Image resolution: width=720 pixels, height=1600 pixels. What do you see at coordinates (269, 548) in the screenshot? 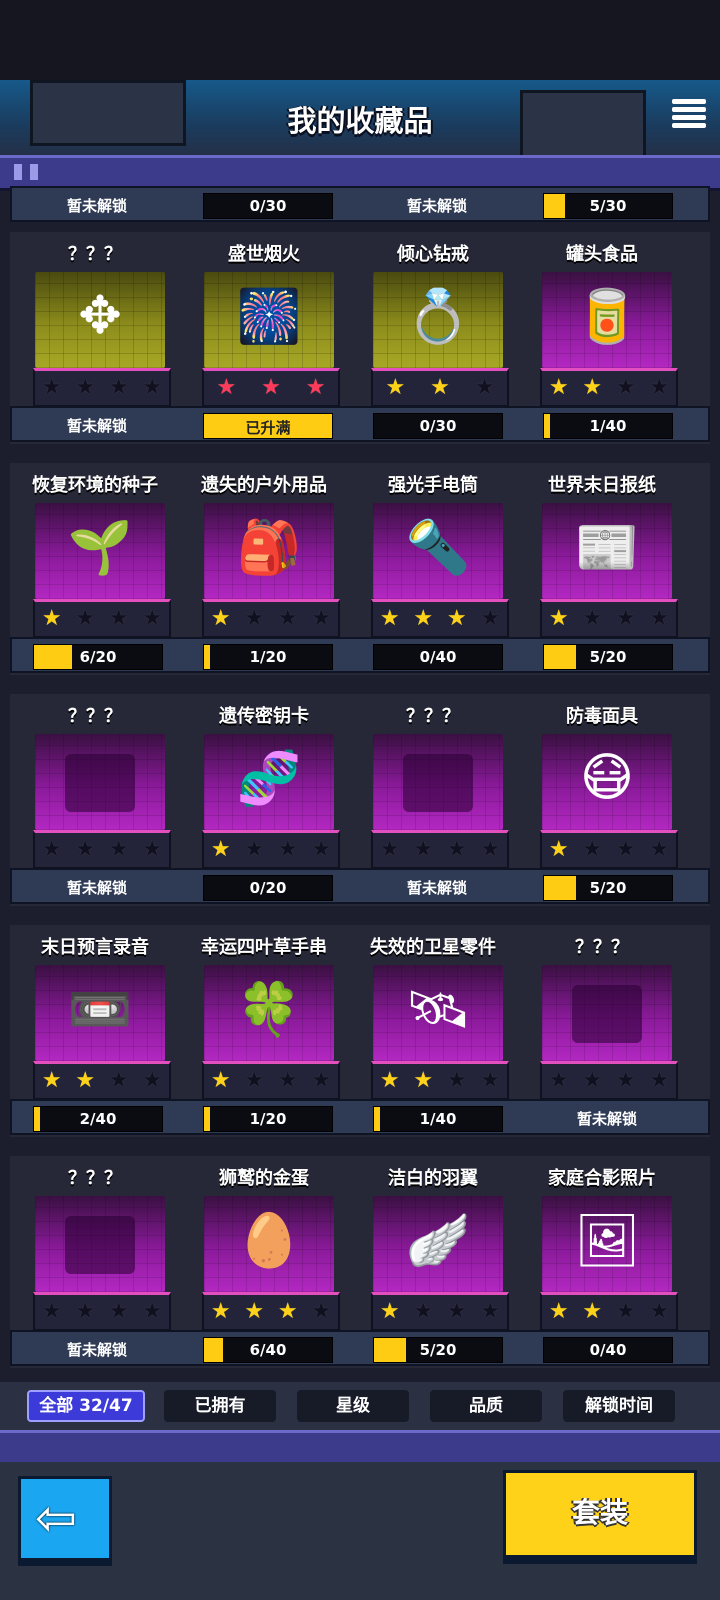
I see `backpack-icon: 🎒` at bounding box center [269, 548].